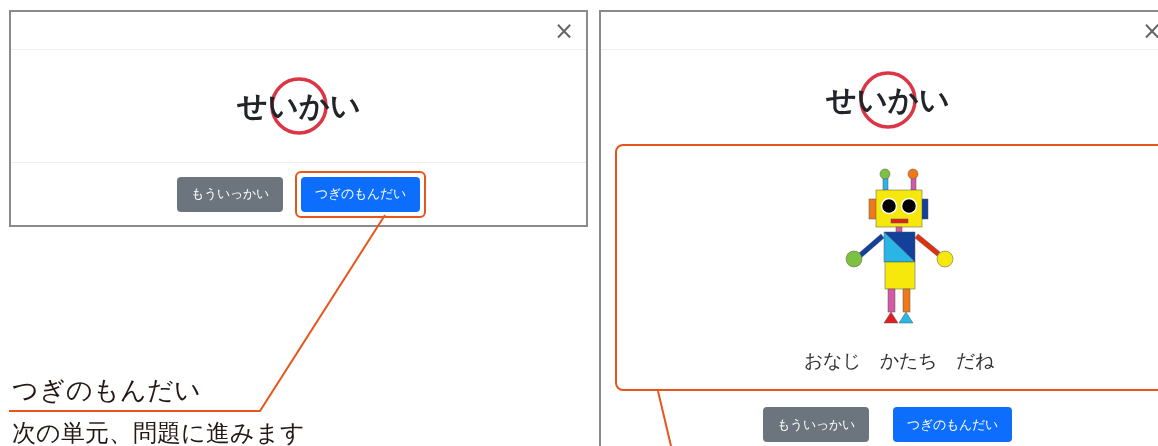 The width and height of the screenshot is (1158, 446). I want to click on callout-description: 次の単元、問題に進みます, so click(158, 432).